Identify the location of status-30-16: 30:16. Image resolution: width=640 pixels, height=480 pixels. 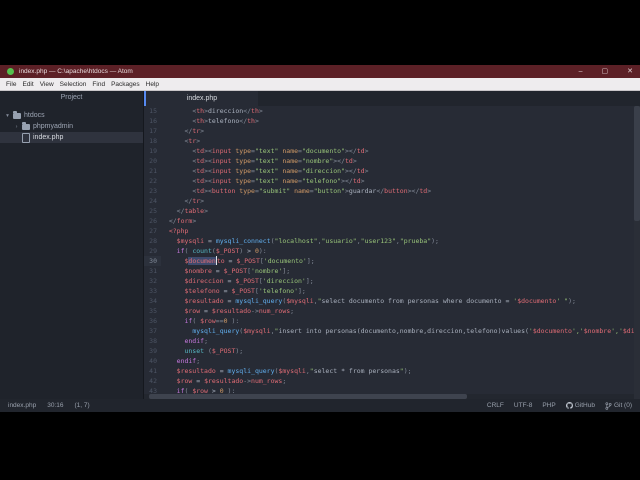
(55, 405).